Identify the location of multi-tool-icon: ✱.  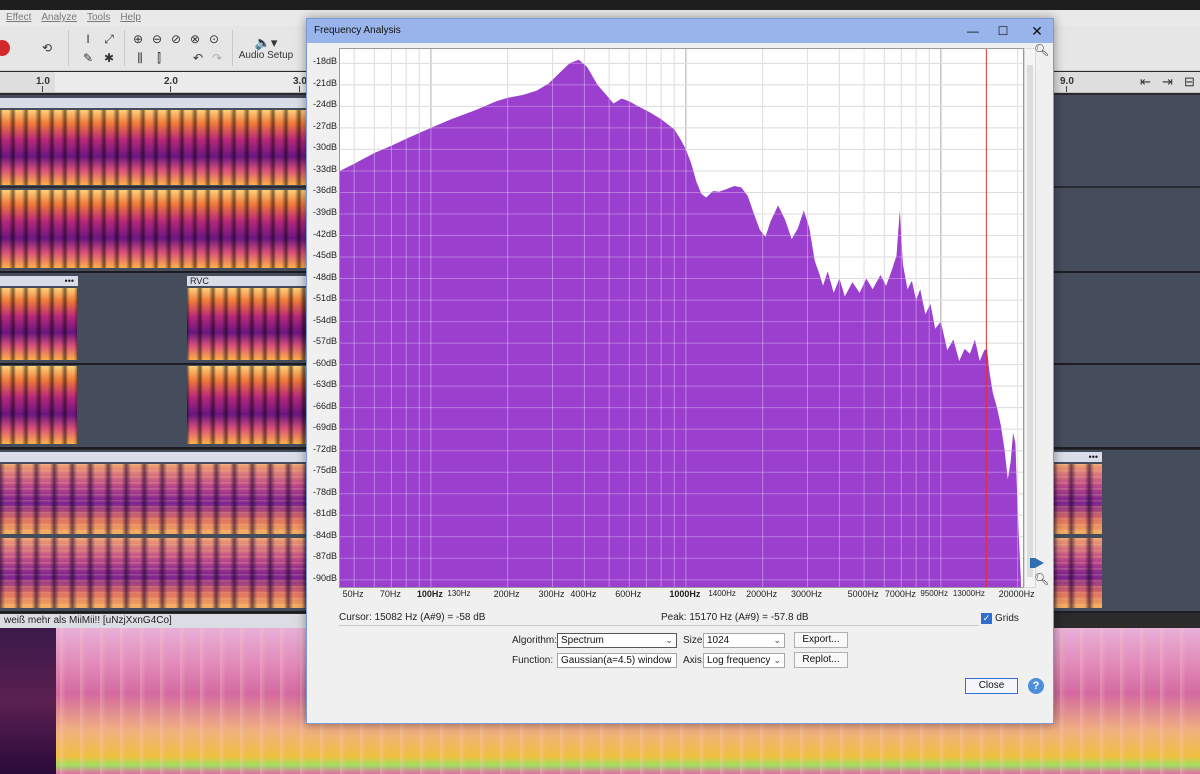
(109, 58).